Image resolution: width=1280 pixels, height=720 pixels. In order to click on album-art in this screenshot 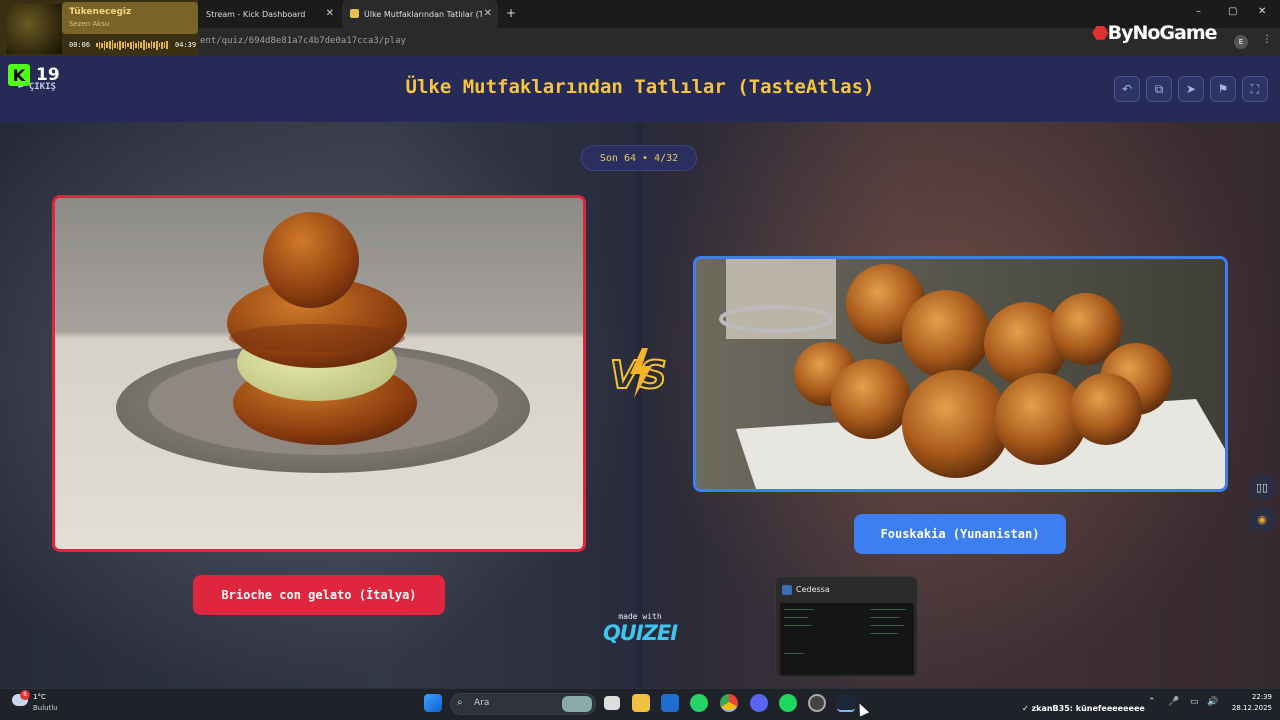, I will do `click(34, 29)`.